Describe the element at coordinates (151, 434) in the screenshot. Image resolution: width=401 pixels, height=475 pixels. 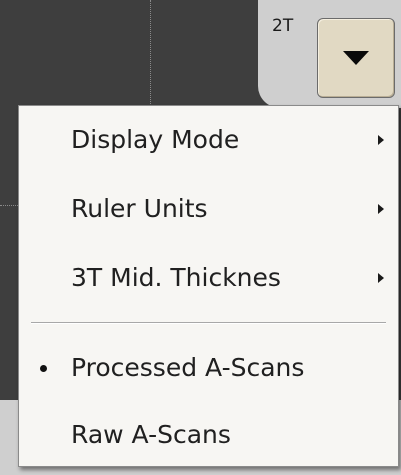
I see `menu-item-label: Raw A-Scans` at that location.